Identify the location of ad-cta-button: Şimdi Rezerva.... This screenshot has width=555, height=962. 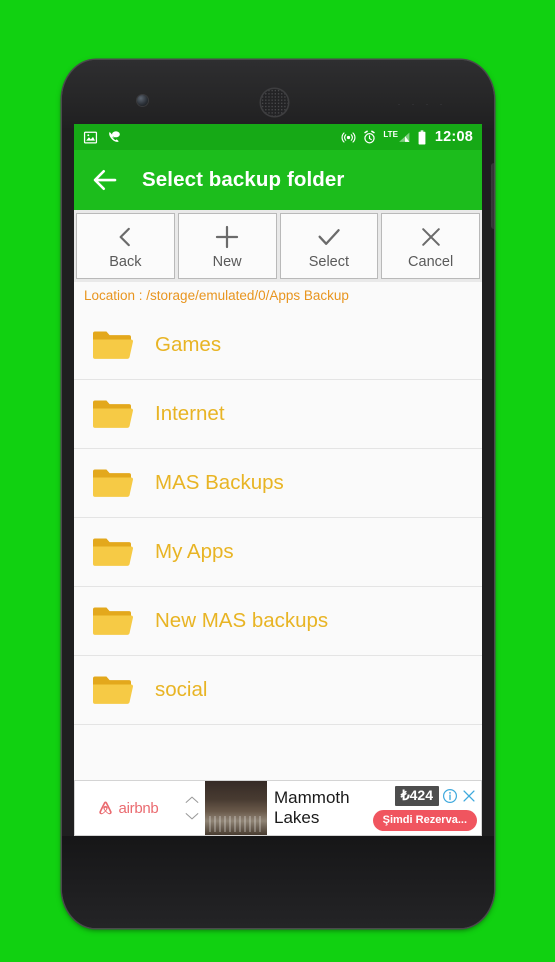
(424, 820).